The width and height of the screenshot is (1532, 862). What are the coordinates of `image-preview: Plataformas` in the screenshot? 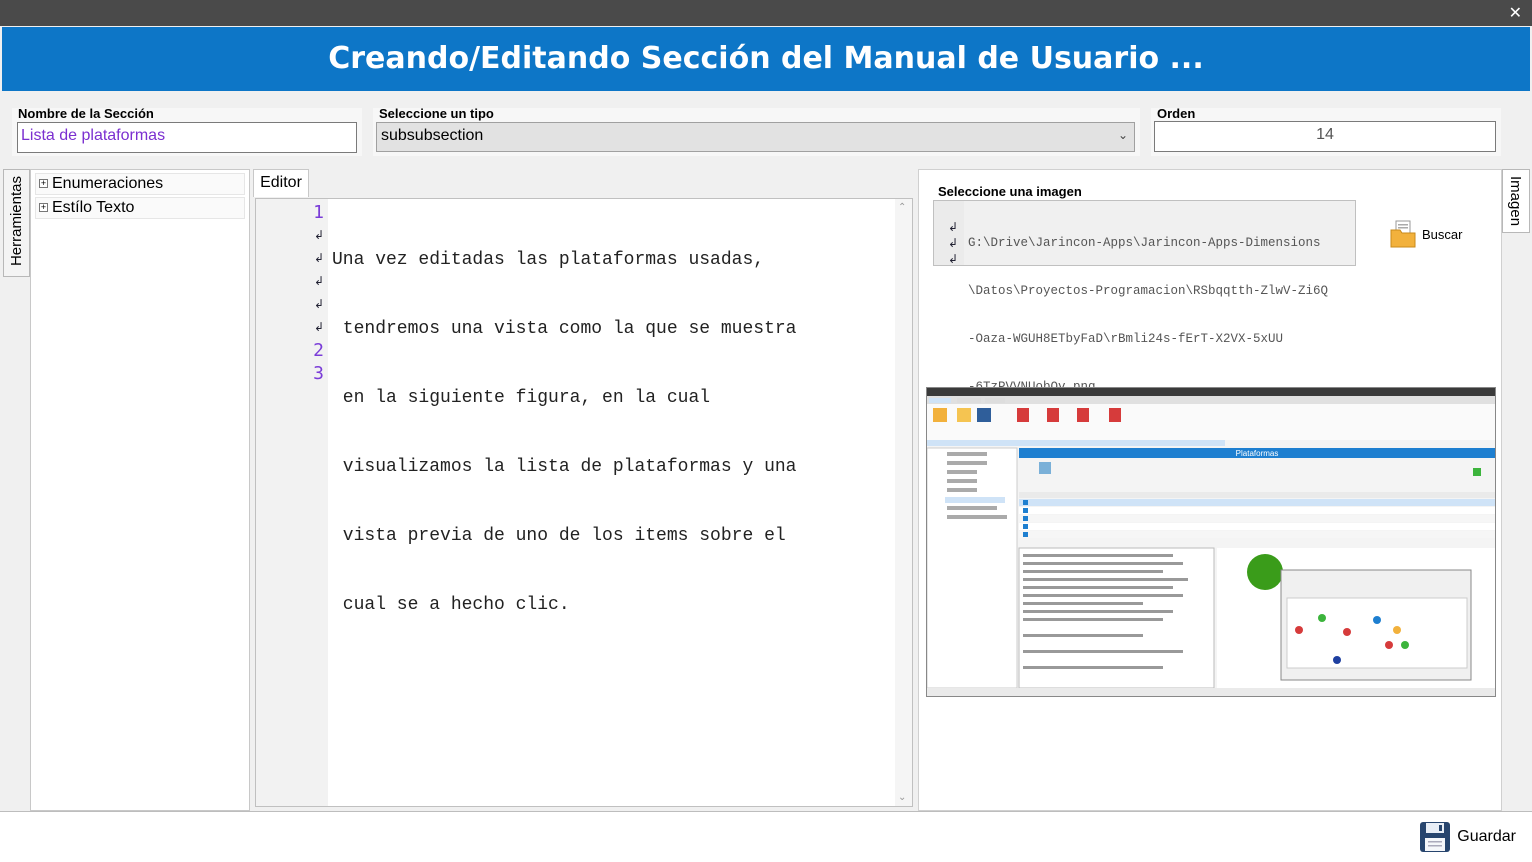 It's located at (1211, 542).